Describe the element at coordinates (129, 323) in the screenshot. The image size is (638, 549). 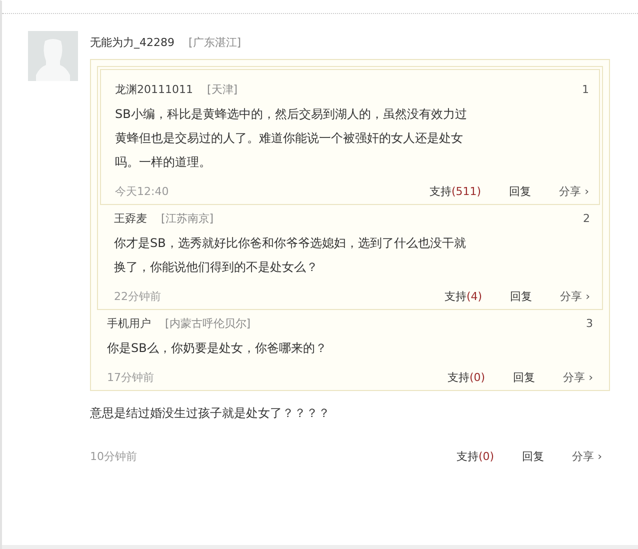
I see `username: 手机用户` at that location.